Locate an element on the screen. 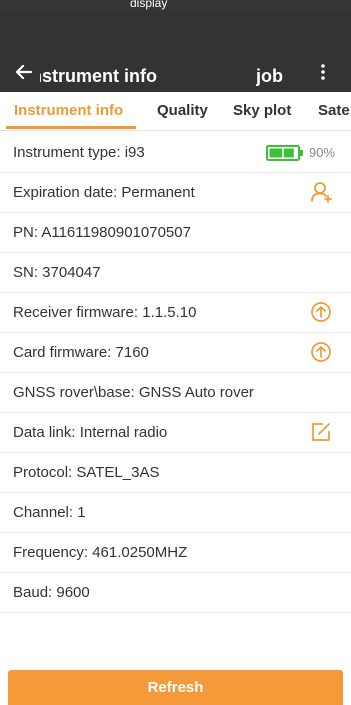  row-sn: SN: 3704047 is located at coordinates (175, 273).